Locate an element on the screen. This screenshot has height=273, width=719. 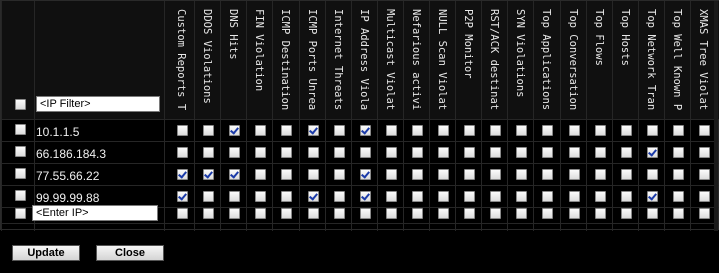
column-header: Top Hosts is located at coordinates (625, 61).